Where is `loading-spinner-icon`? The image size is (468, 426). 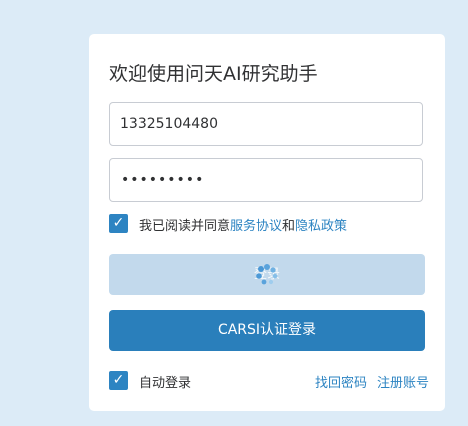 loading-spinner-icon is located at coordinates (267, 274).